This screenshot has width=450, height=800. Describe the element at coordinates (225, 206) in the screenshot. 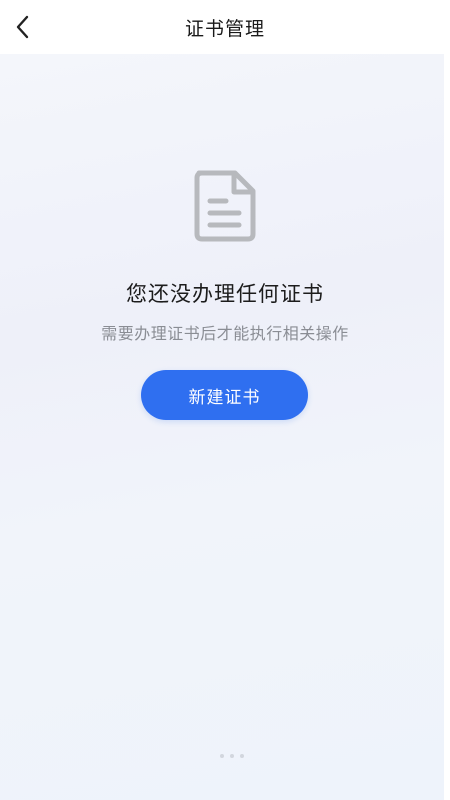

I see `document-icon` at that location.